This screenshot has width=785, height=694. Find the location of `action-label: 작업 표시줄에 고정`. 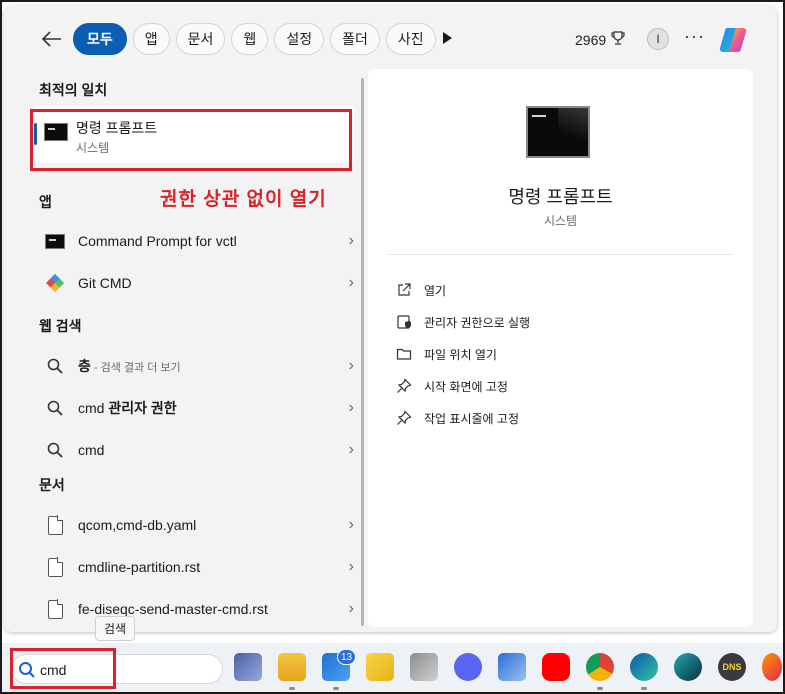

action-label: 작업 표시줄에 고정 is located at coordinates (471, 418).